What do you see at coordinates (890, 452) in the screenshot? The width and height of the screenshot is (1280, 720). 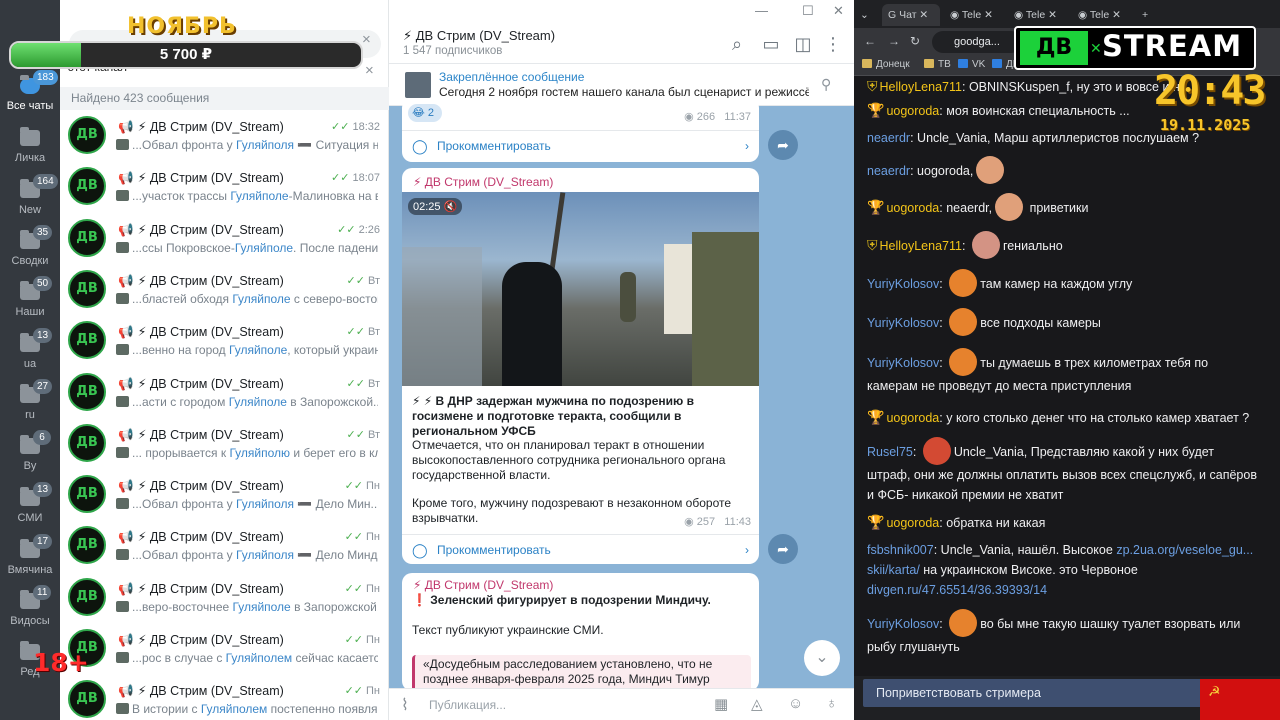 I see `chat-username: Rusel75` at bounding box center [890, 452].